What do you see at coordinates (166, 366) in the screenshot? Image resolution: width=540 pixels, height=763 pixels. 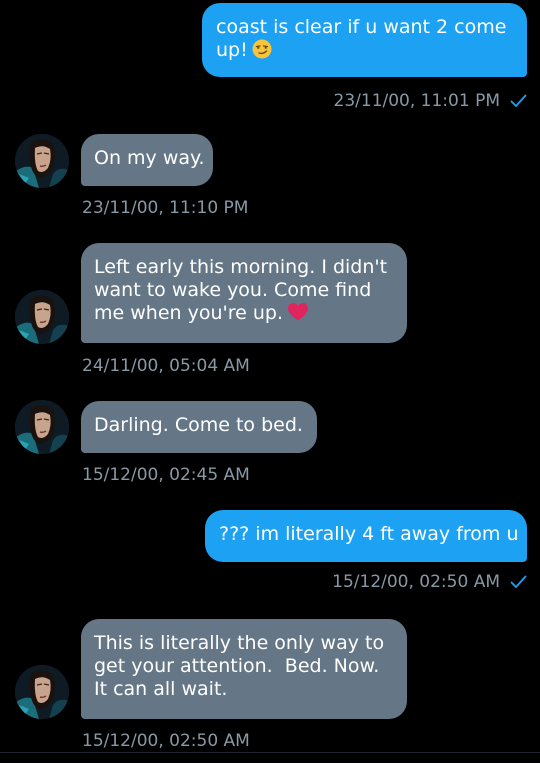 I see `message-timestamp: 24/11/00, 05:04 AM` at bounding box center [166, 366].